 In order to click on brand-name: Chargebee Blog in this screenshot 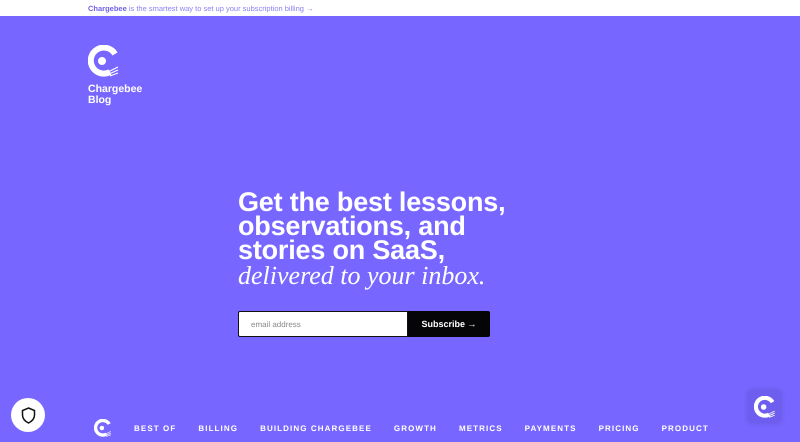, I will do `click(116, 95)`.